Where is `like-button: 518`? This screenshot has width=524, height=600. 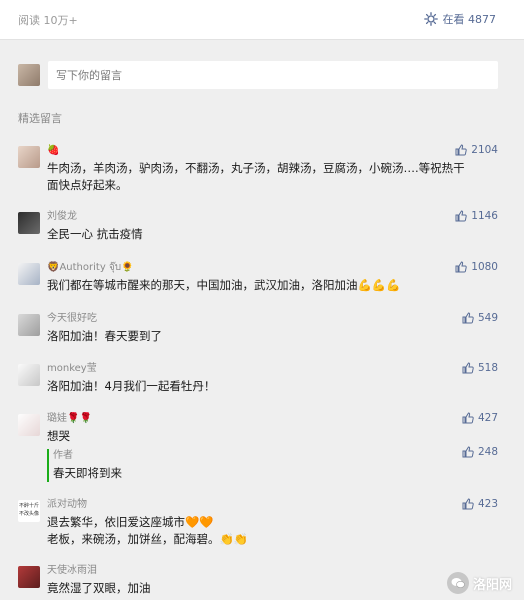
like-button: 518 is located at coordinates (480, 368).